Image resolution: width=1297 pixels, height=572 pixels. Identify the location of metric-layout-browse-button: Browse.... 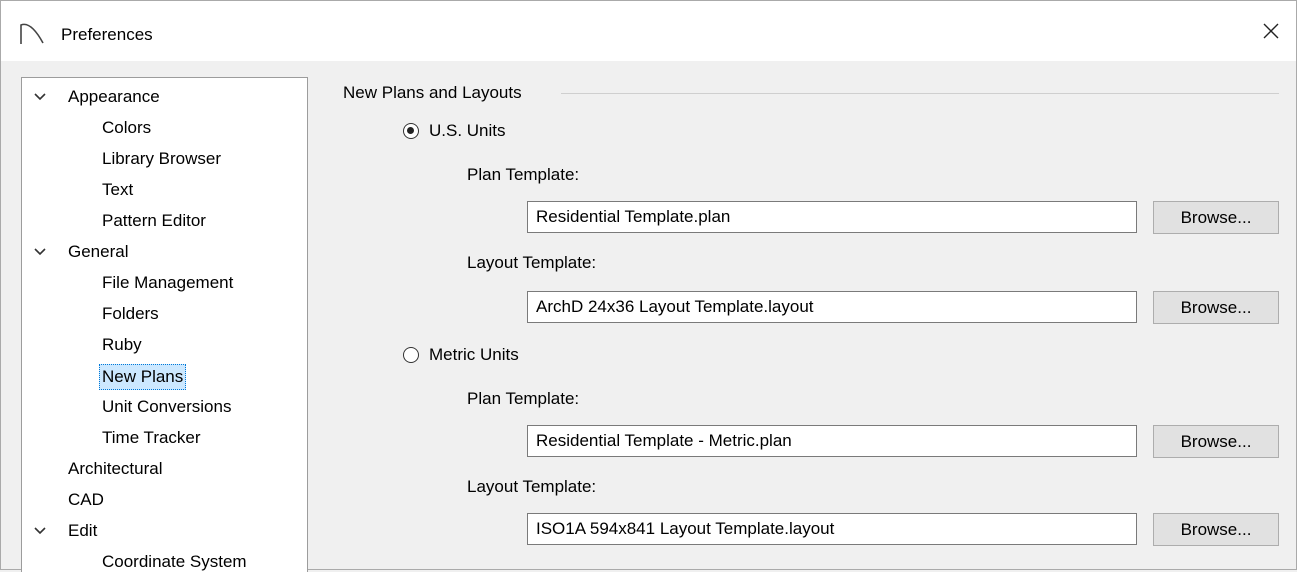
(1216, 529).